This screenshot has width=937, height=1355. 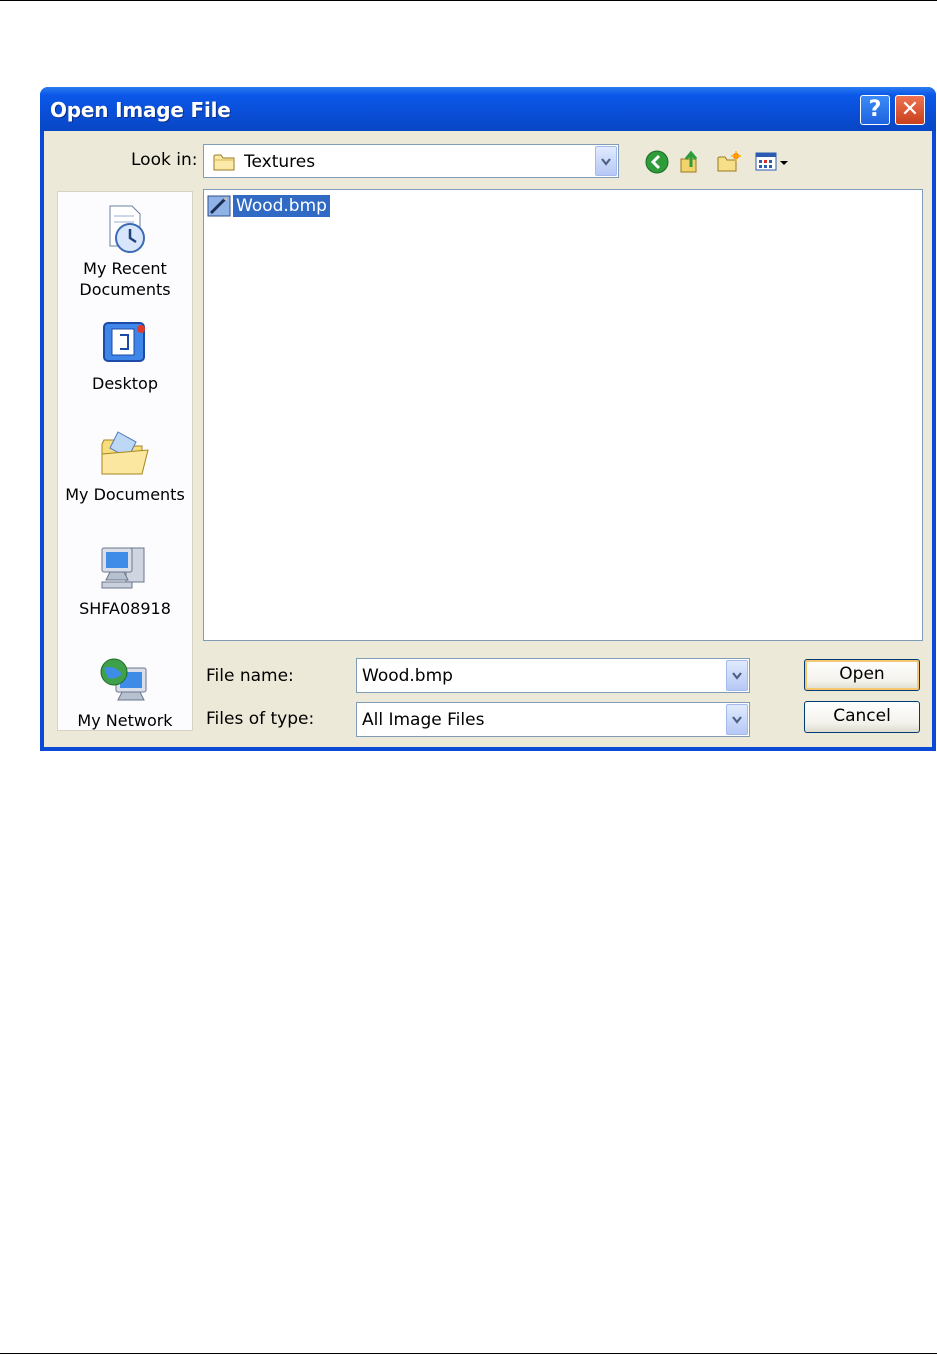 What do you see at coordinates (250, 676) in the screenshot?
I see `file-name-label: File name:` at bounding box center [250, 676].